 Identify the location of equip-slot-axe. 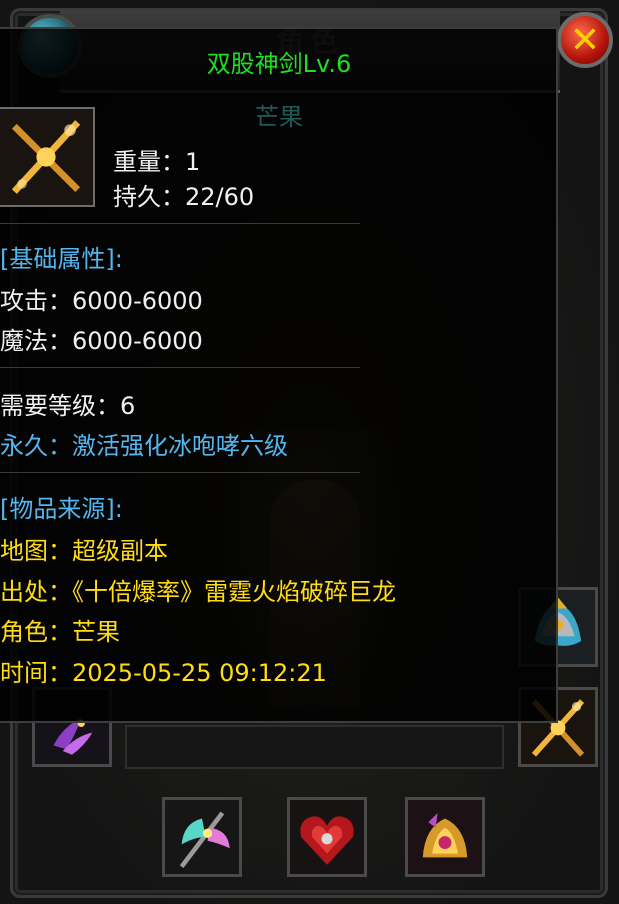
(202, 837).